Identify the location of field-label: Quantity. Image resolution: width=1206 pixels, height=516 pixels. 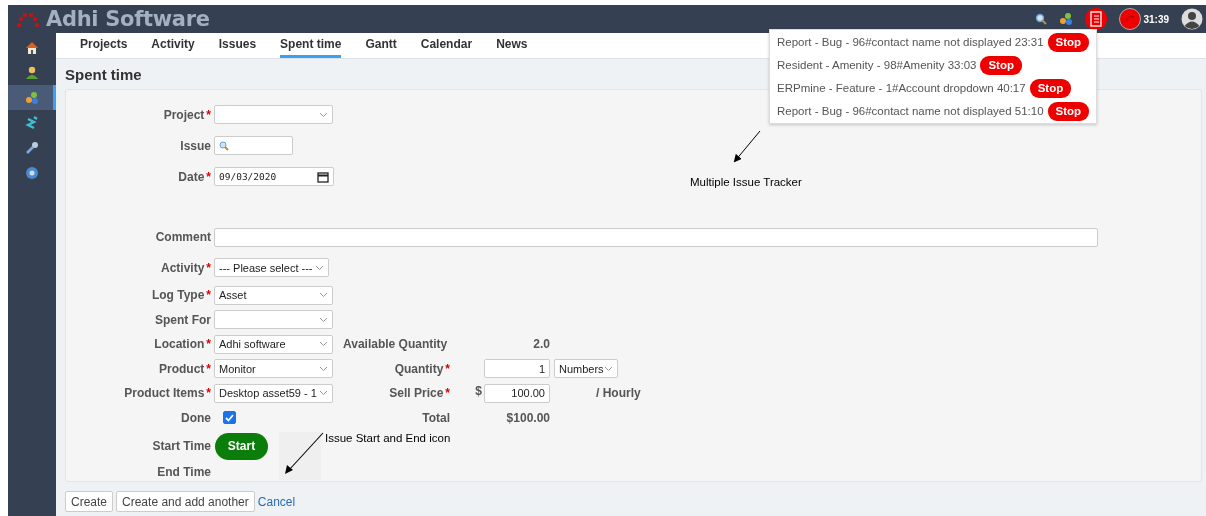
(419, 368).